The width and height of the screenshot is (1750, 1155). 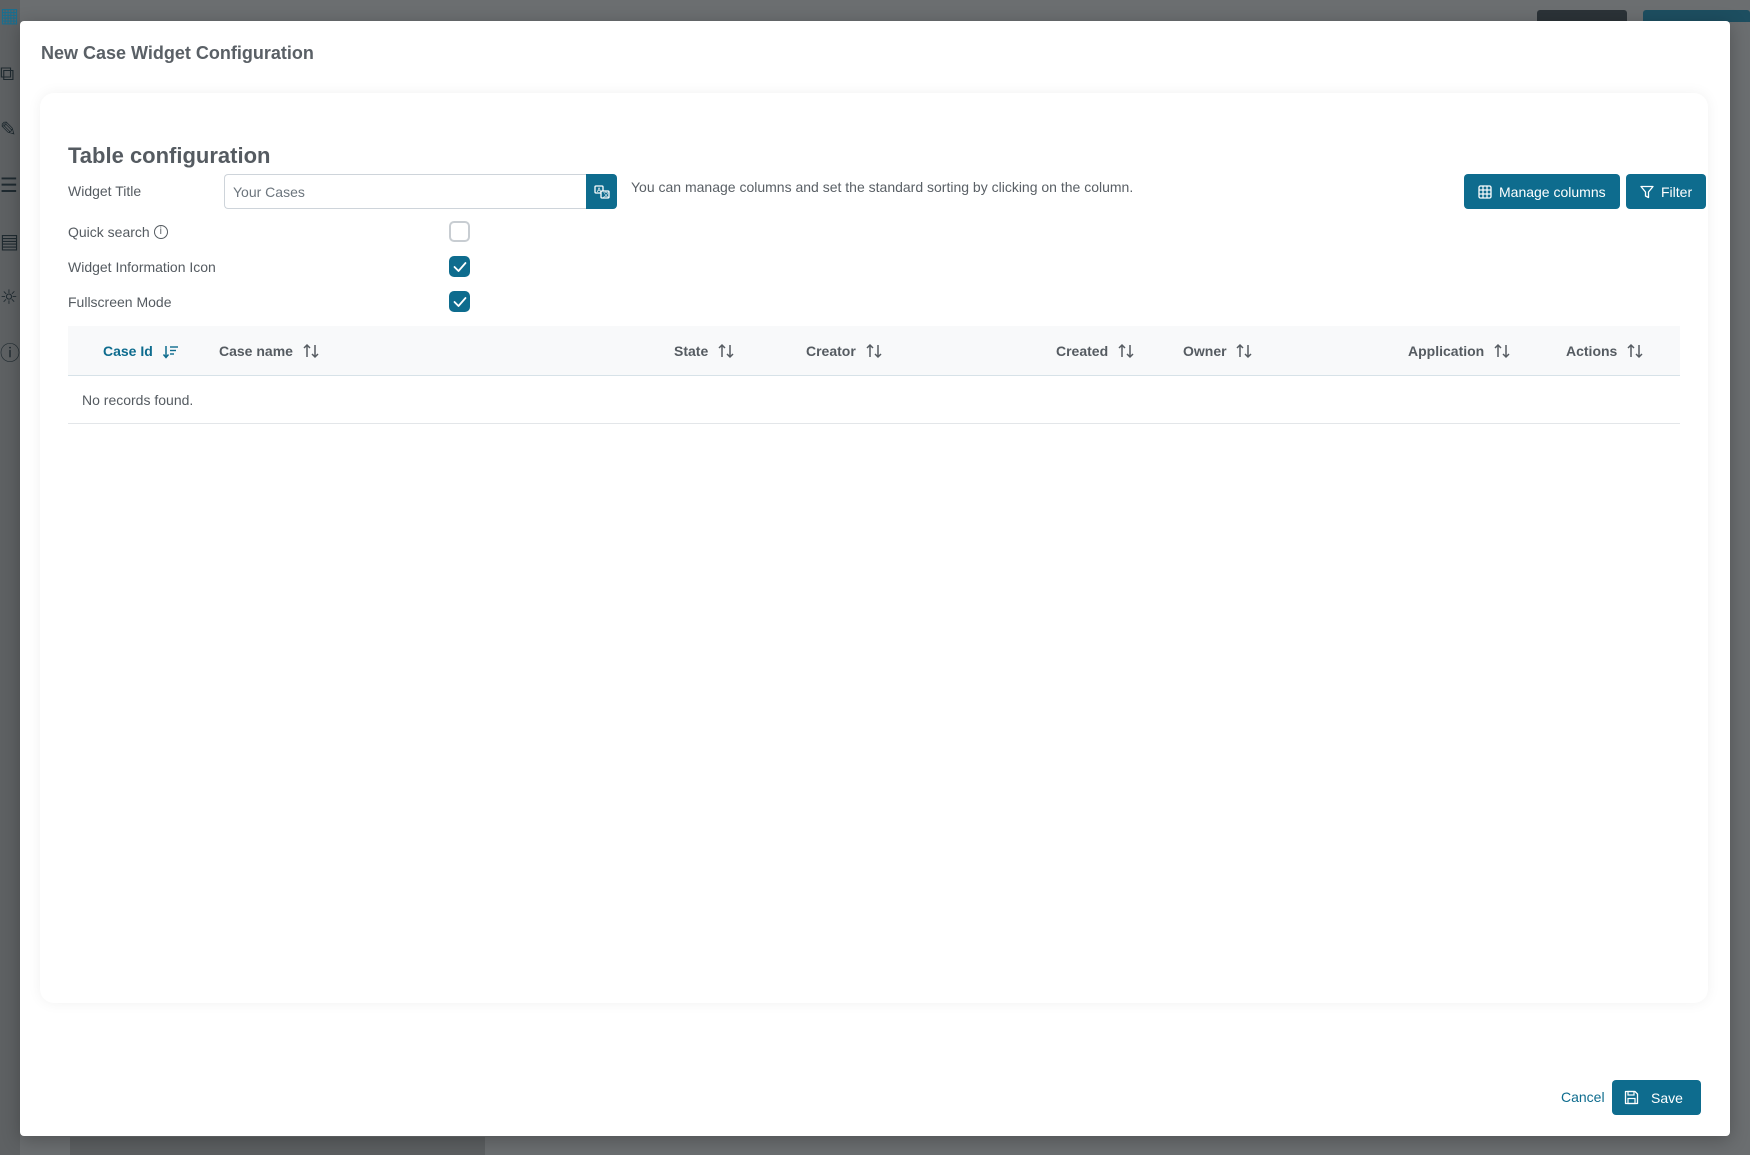 What do you see at coordinates (874, 400) in the screenshot?
I see `empty-table-row: No records found.` at bounding box center [874, 400].